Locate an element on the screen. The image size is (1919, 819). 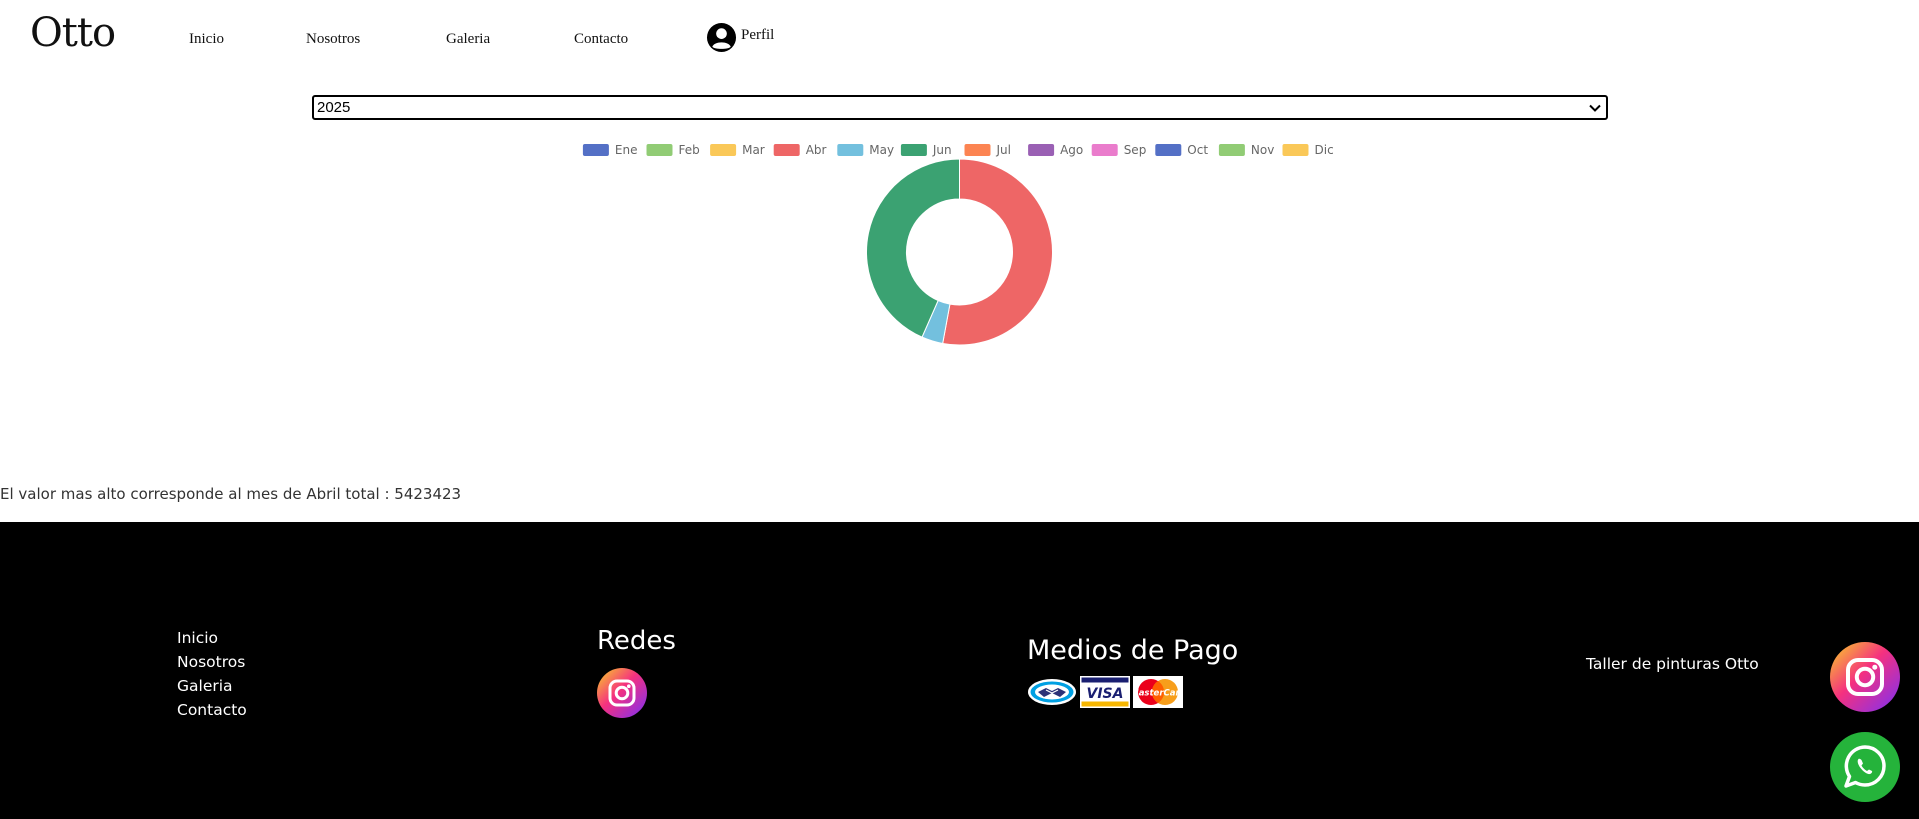
legend-label: Nov is located at coordinates (1262, 150).